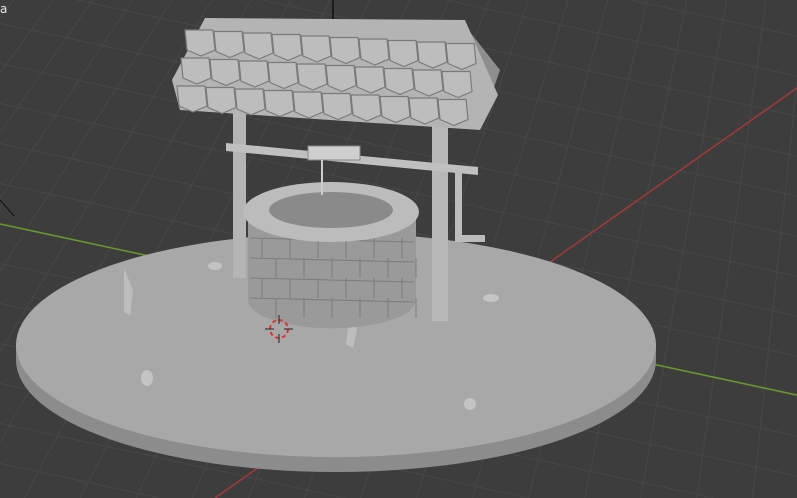 The image size is (797, 498). Describe the element at coordinates (7, 208) in the screenshot. I see `camera-edge` at that location.